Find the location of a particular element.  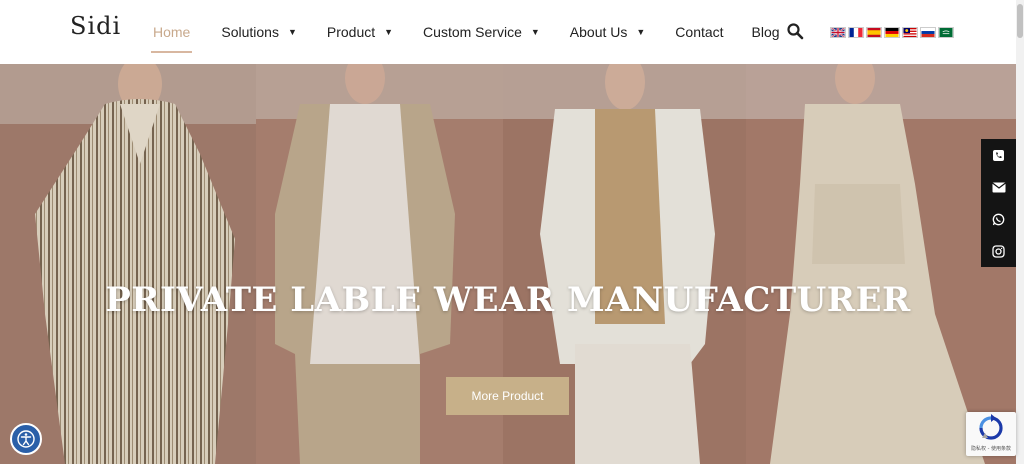

phone-icon is located at coordinates (998, 155).